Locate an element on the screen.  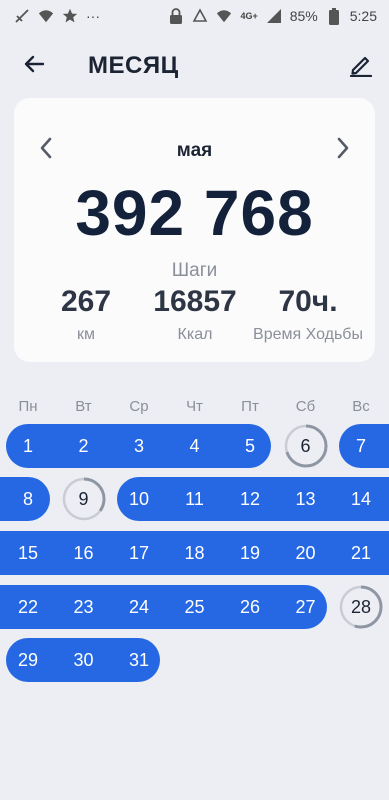
calendar-week-2: 8 9 10 11 12 13 14 is located at coordinates (194, 499).